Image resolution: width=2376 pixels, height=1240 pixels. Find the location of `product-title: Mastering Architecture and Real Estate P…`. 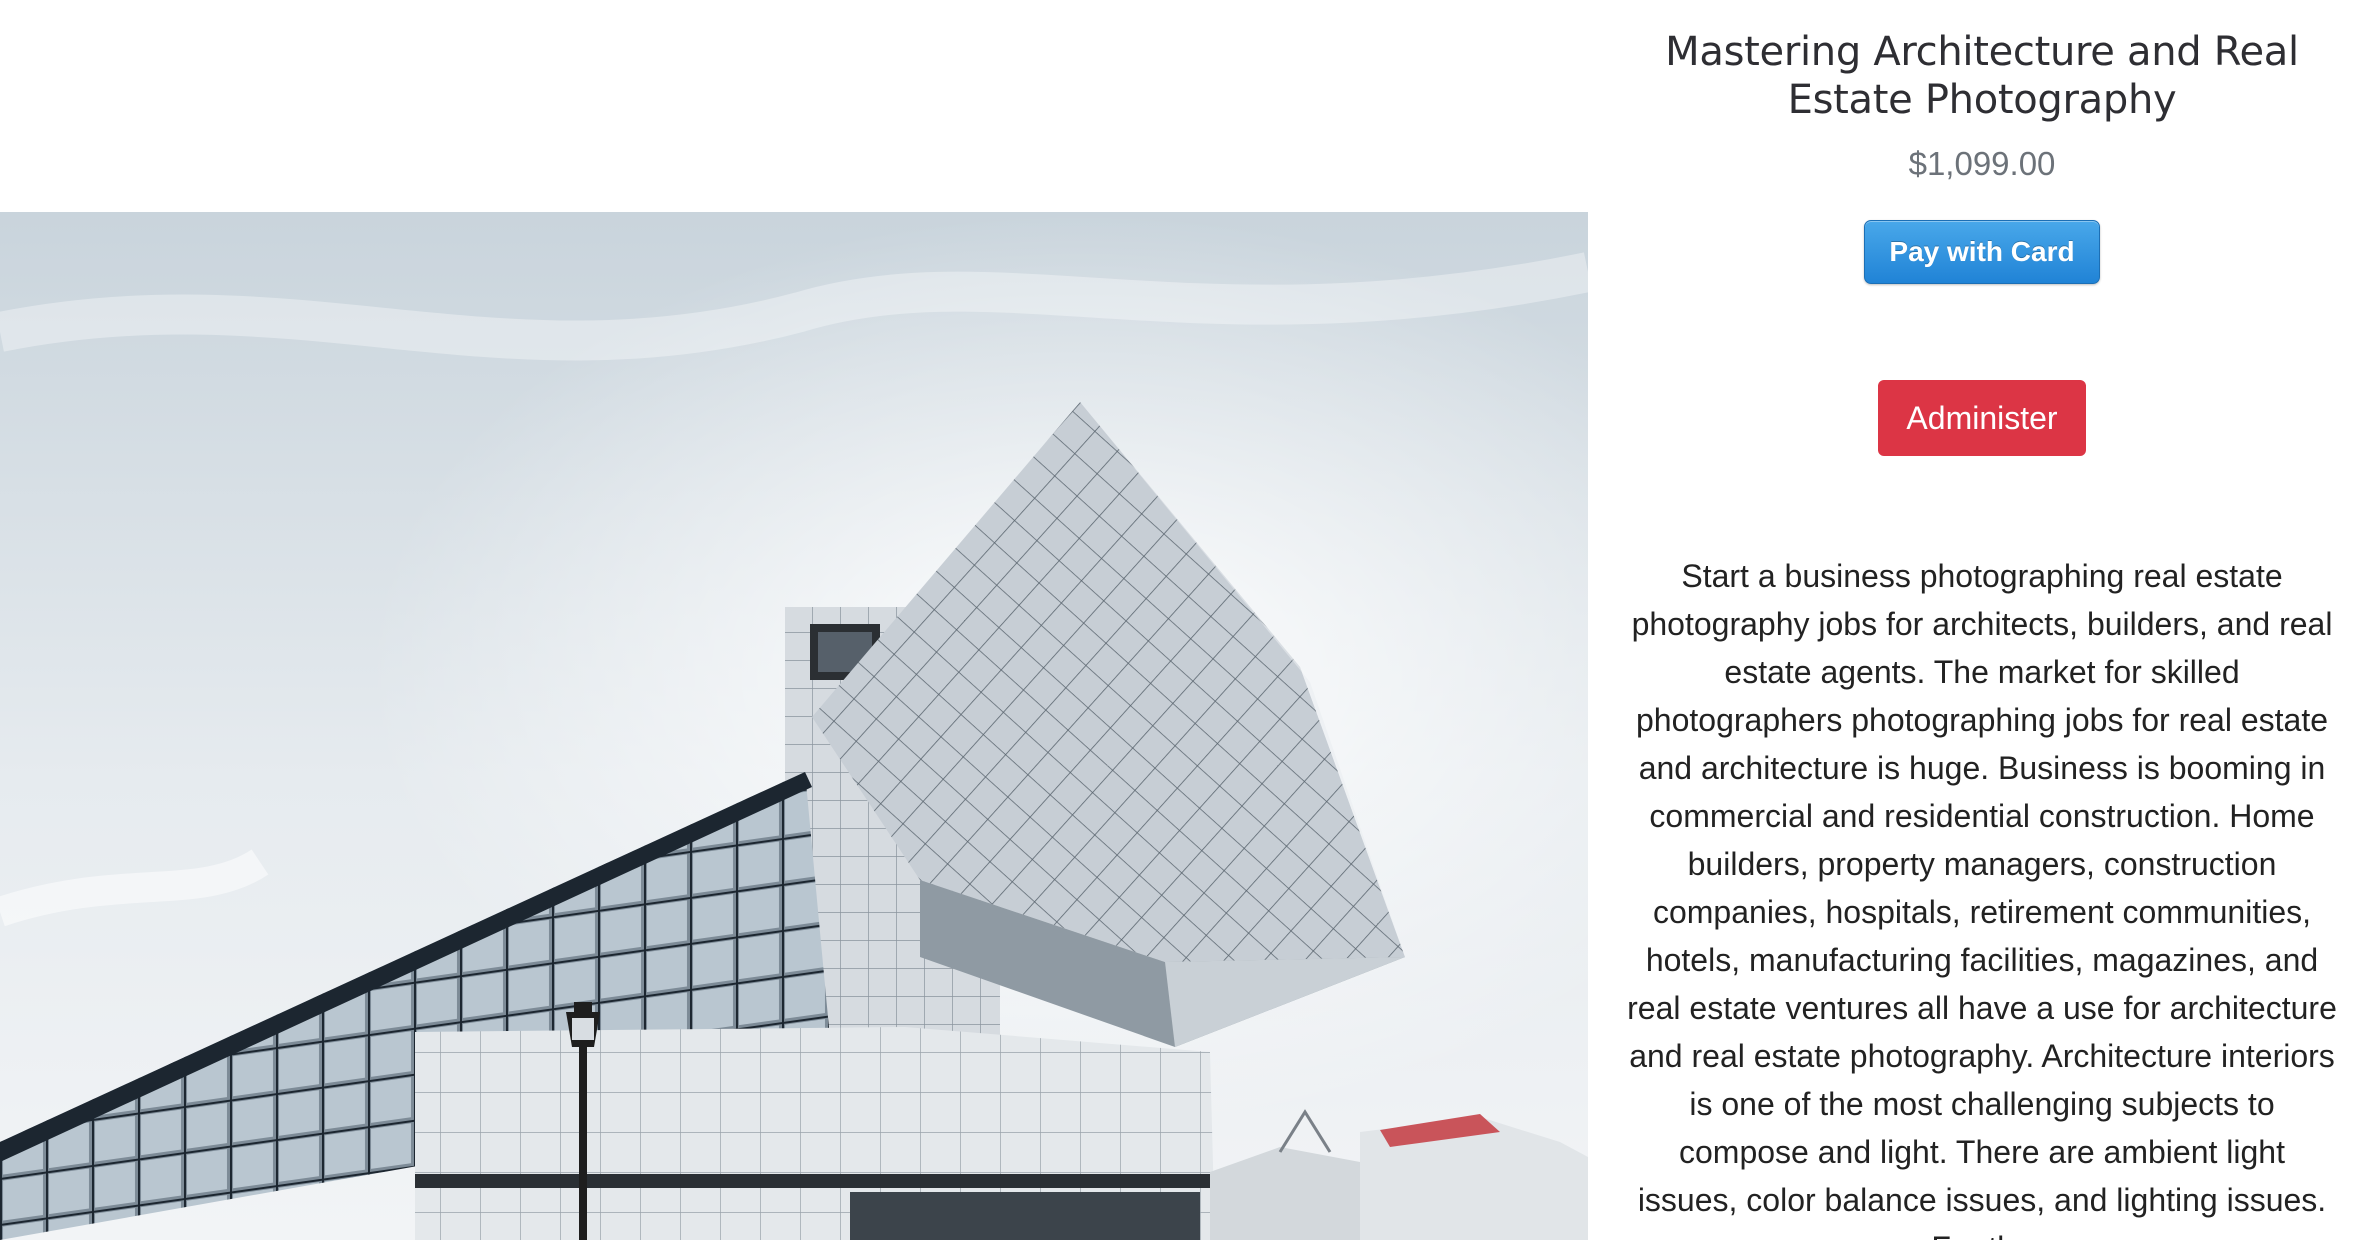

product-title: Mastering Architecture and Real Estate P… is located at coordinates (1982, 76).